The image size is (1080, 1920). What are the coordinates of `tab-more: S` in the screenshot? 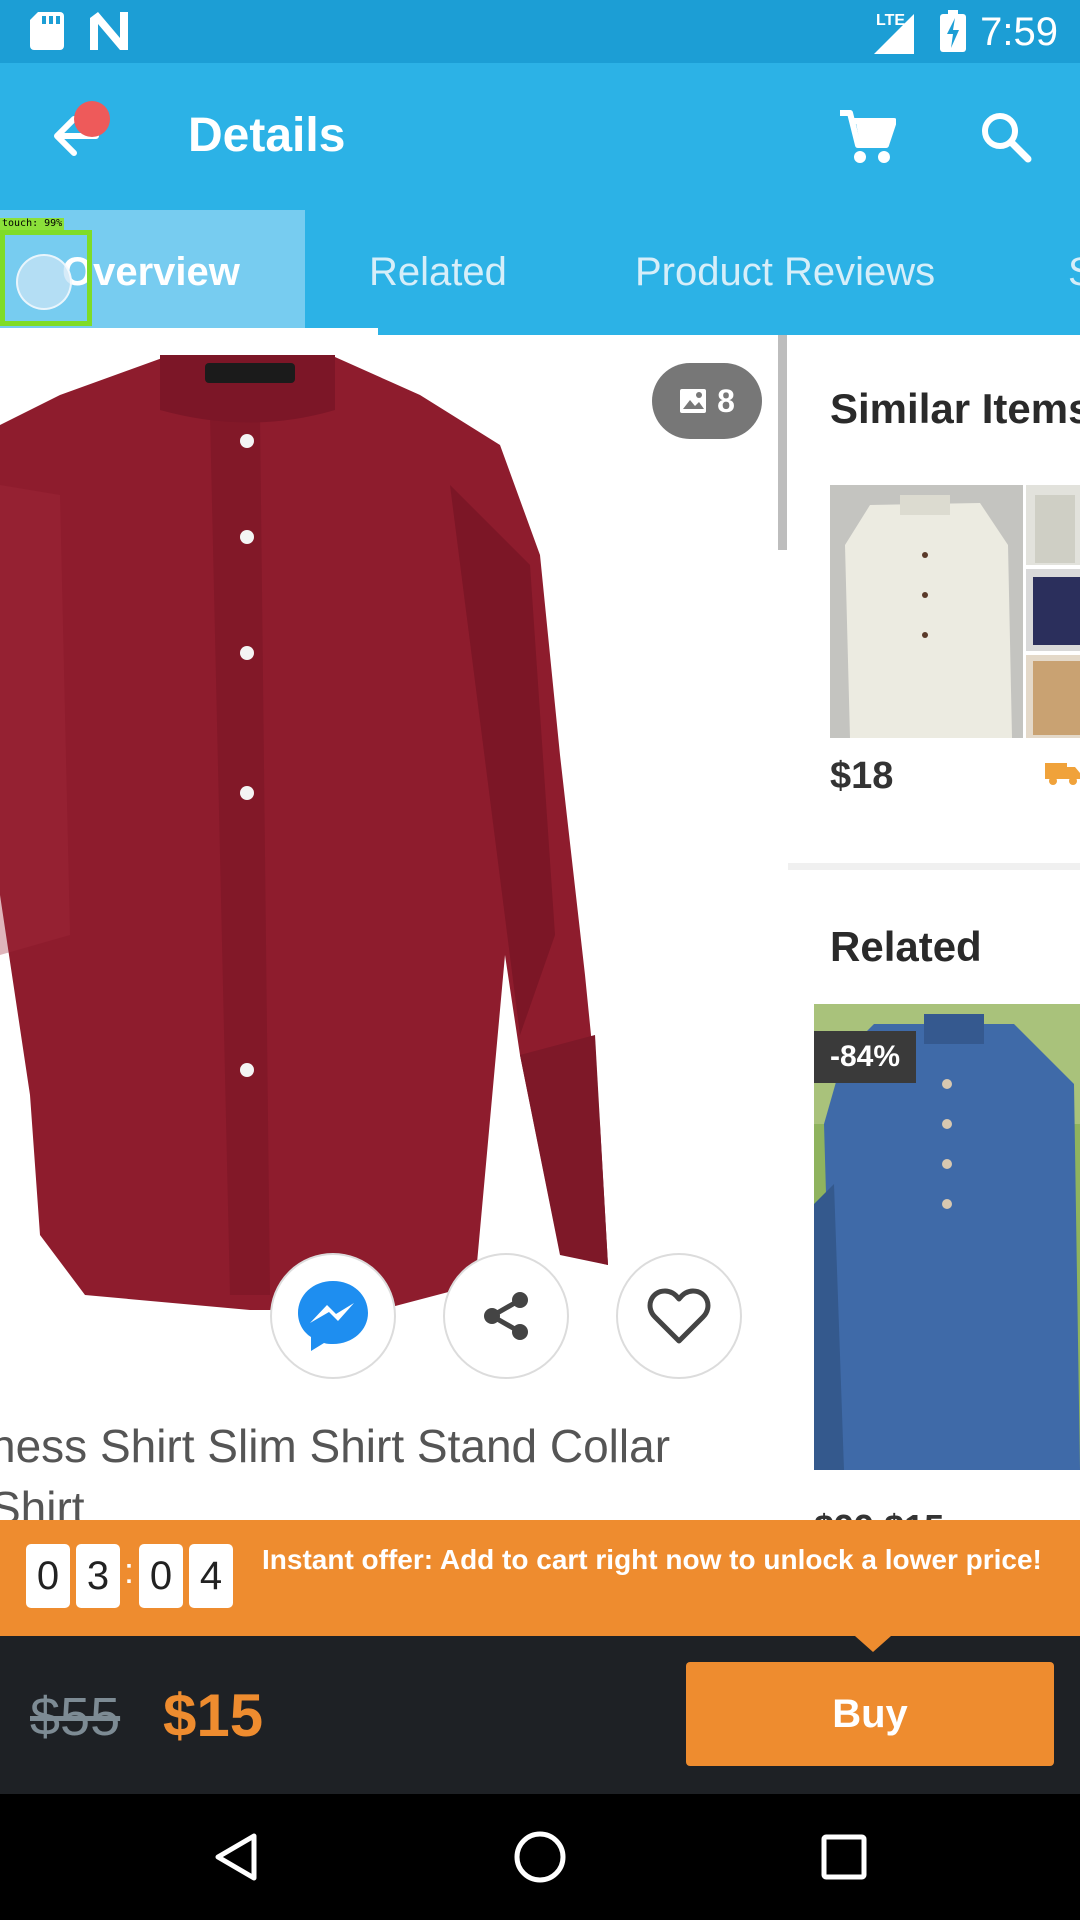 It's located at (1074, 272).